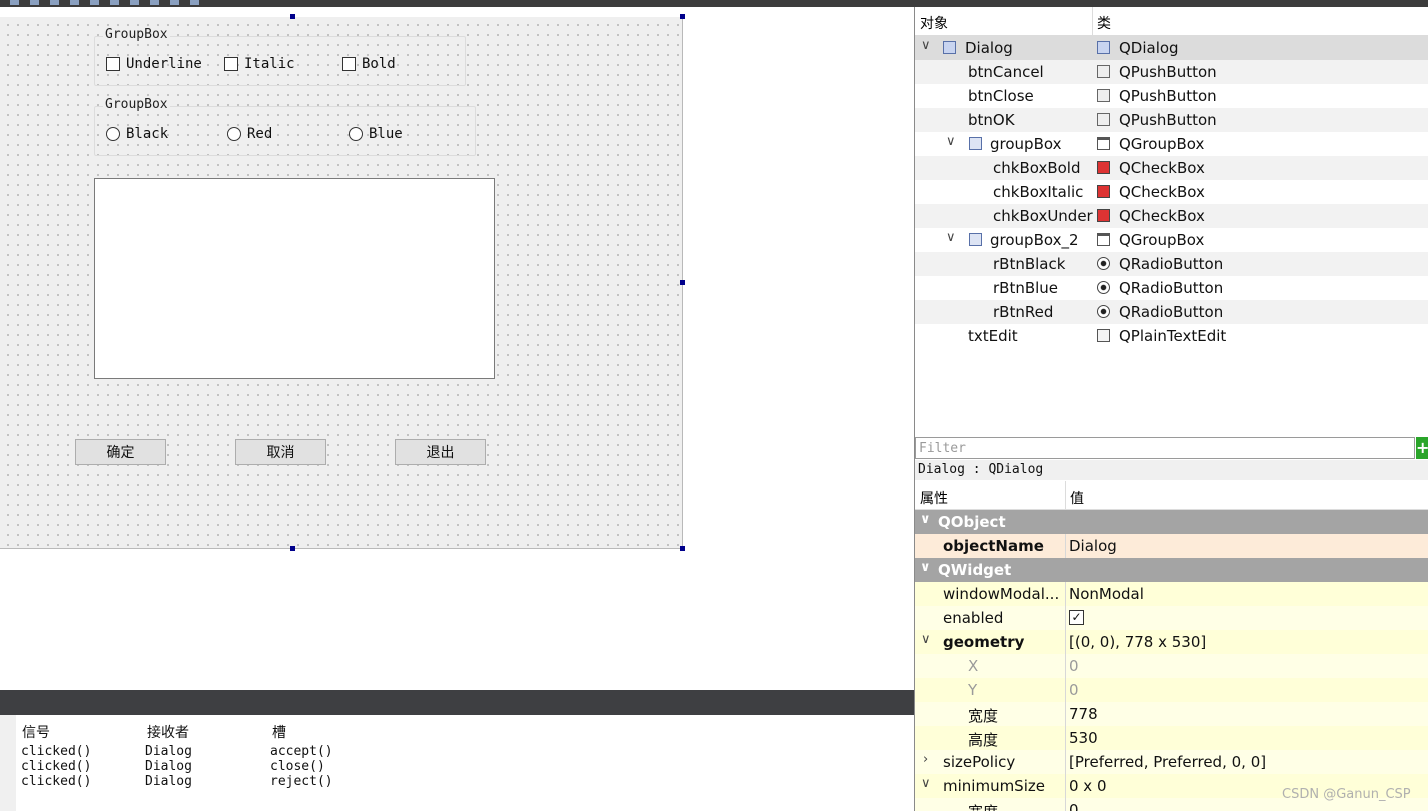 The height and width of the screenshot is (811, 1428). I want to click on toolbar-strip, so click(714, 3).